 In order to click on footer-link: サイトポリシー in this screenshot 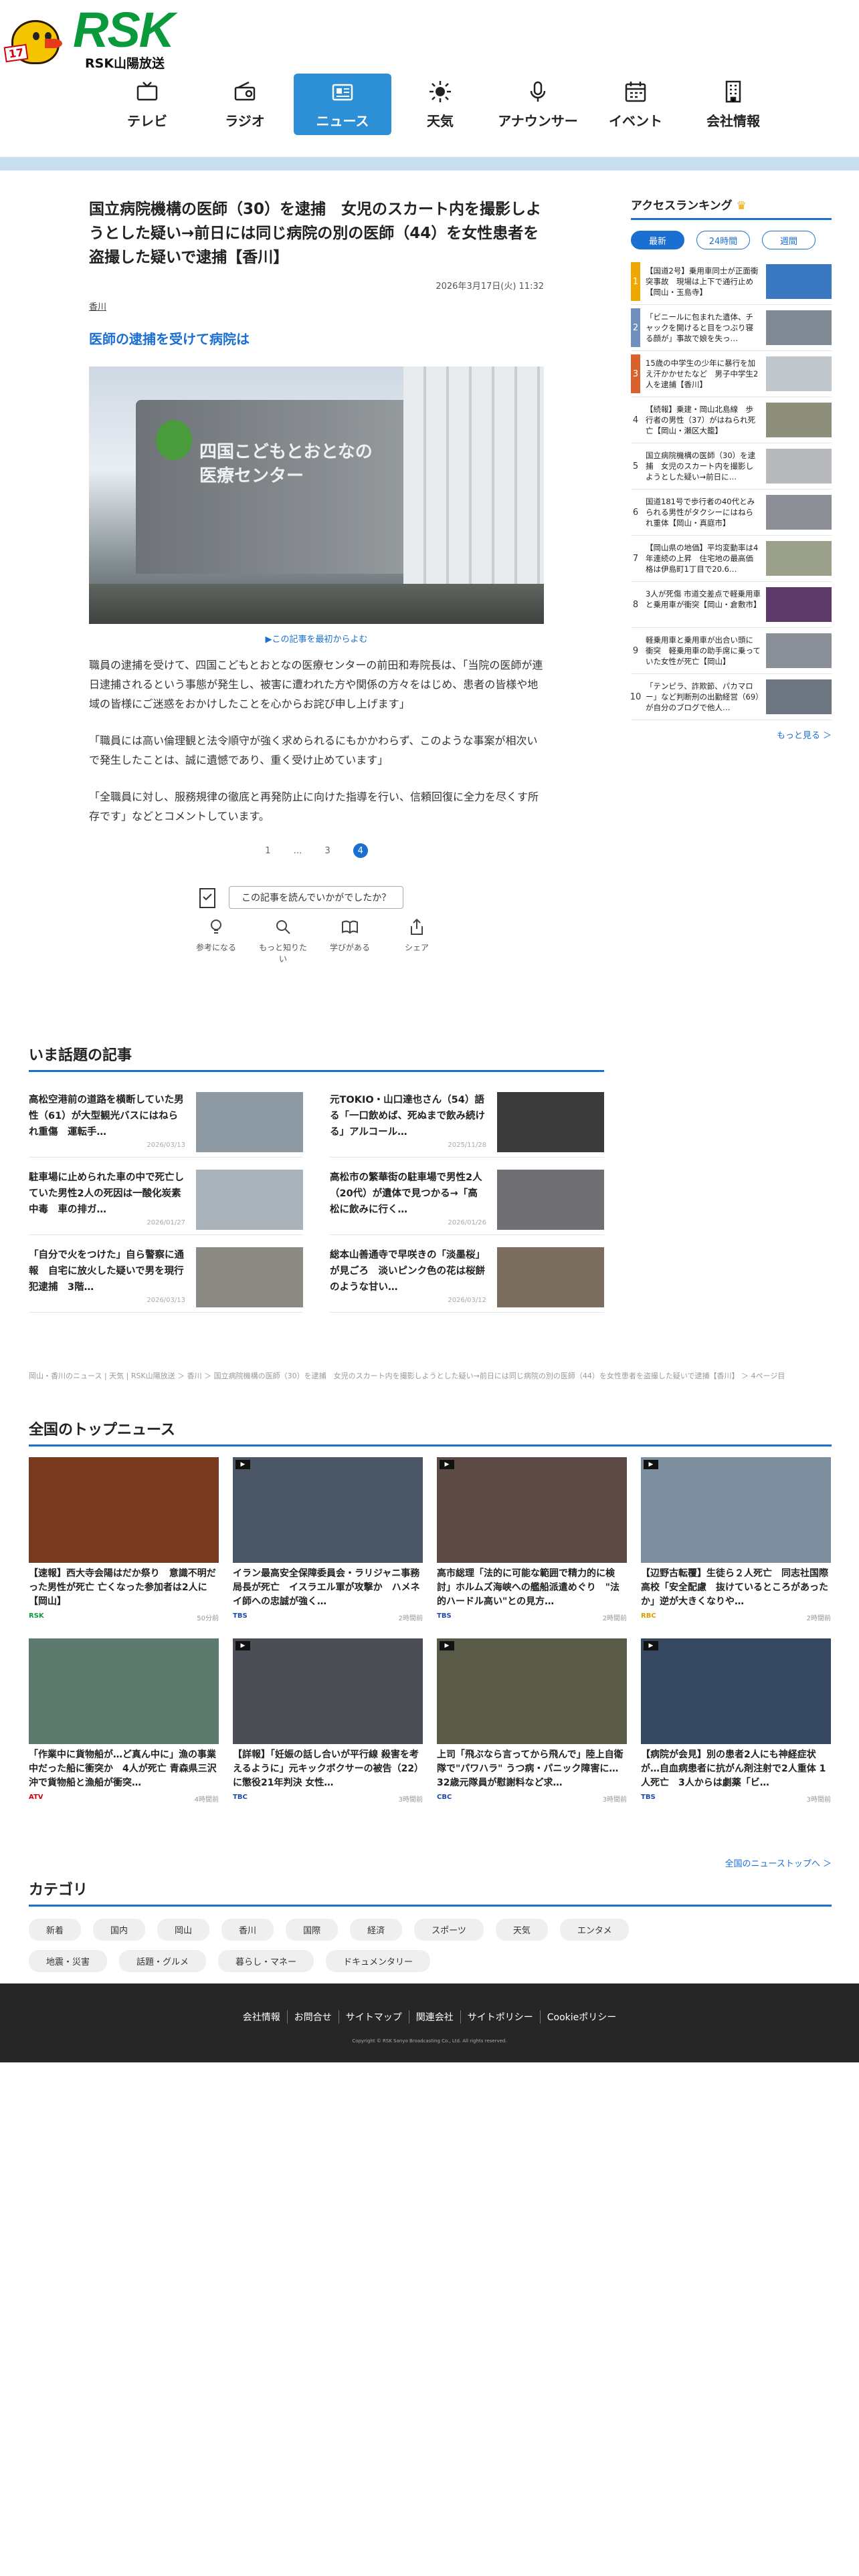, I will do `click(501, 2017)`.